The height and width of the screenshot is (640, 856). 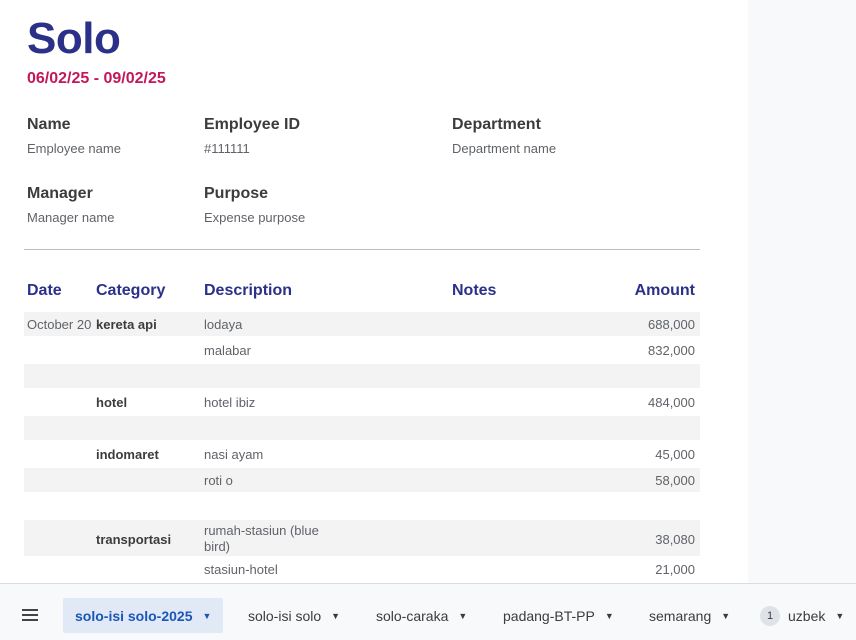 I want to click on manager-label: Manager, so click(x=60, y=193).